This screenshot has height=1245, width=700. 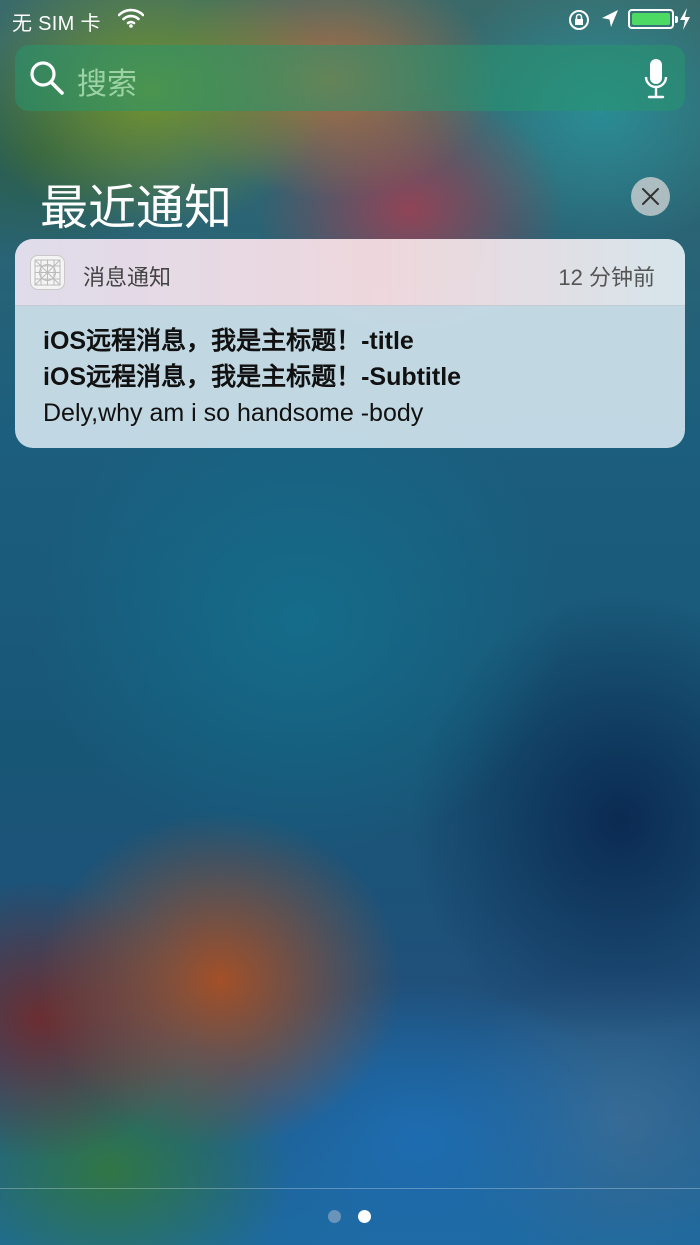 What do you see at coordinates (656, 81) in the screenshot?
I see `microphone-icon` at bounding box center [656, 81].